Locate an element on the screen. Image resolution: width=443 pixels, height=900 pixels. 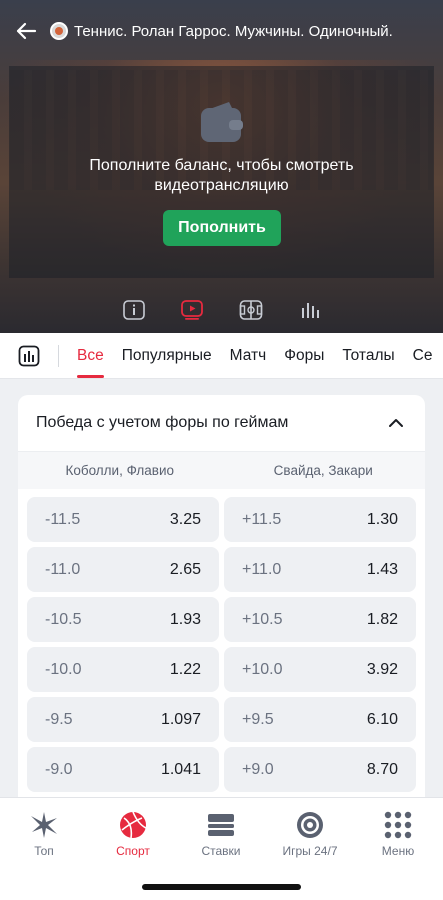
home-indicator is located at coordinates (221, 887).